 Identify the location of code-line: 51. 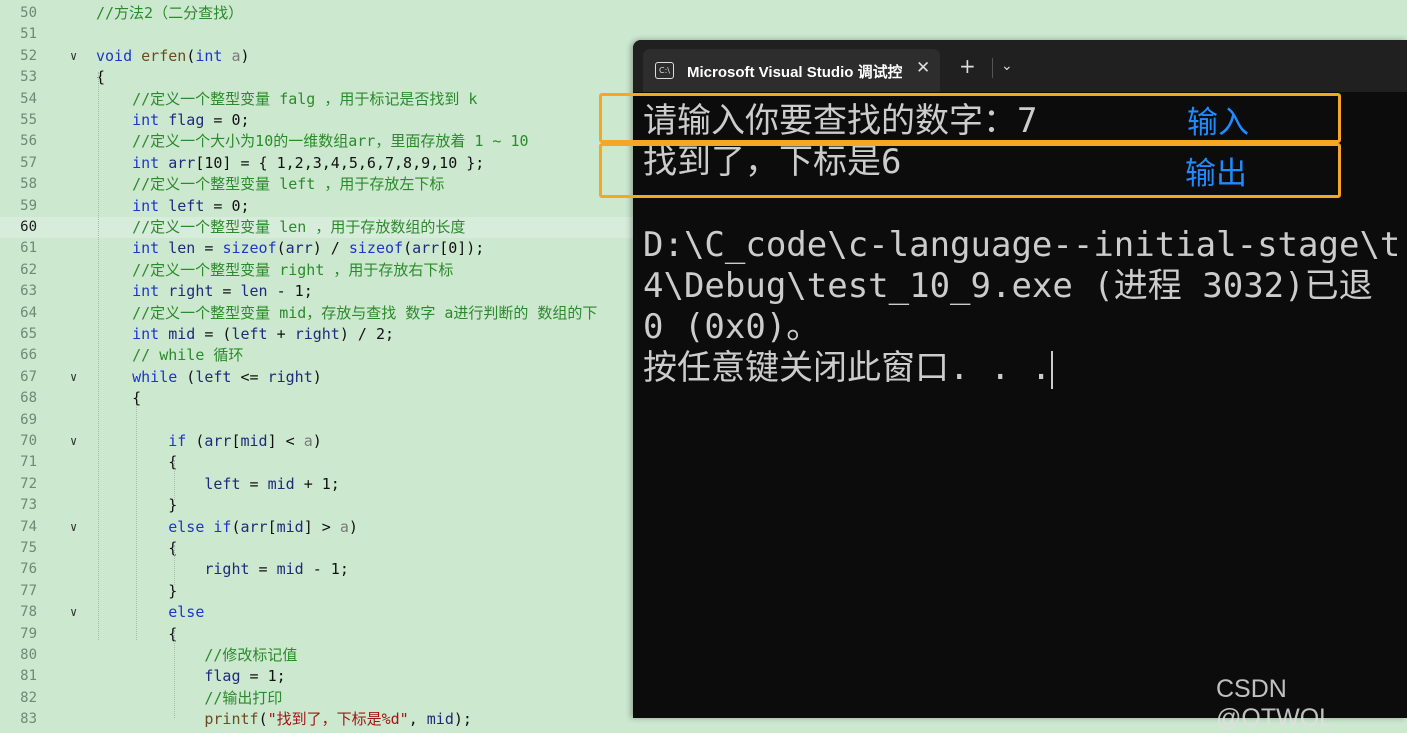
(320, 34).